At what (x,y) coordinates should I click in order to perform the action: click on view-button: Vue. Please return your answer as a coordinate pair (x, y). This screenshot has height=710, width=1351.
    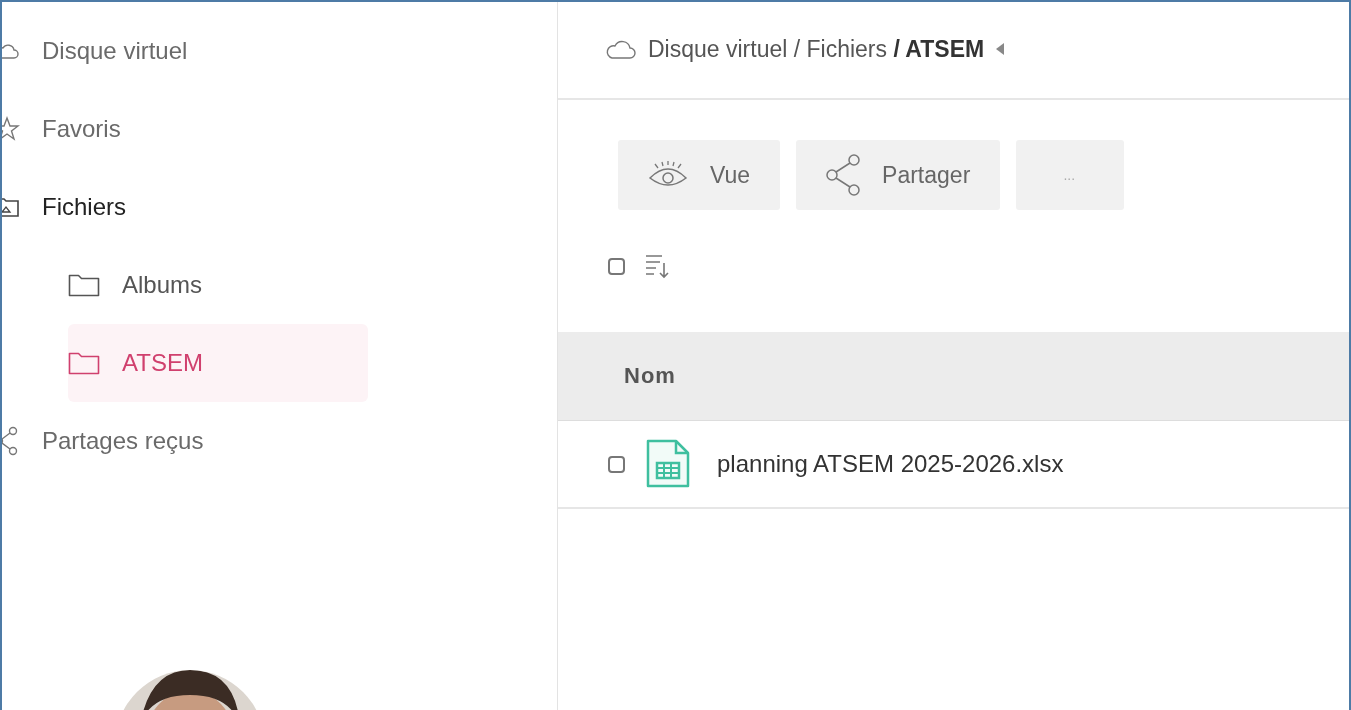
    Looking at the image, I should click on (699, 175).